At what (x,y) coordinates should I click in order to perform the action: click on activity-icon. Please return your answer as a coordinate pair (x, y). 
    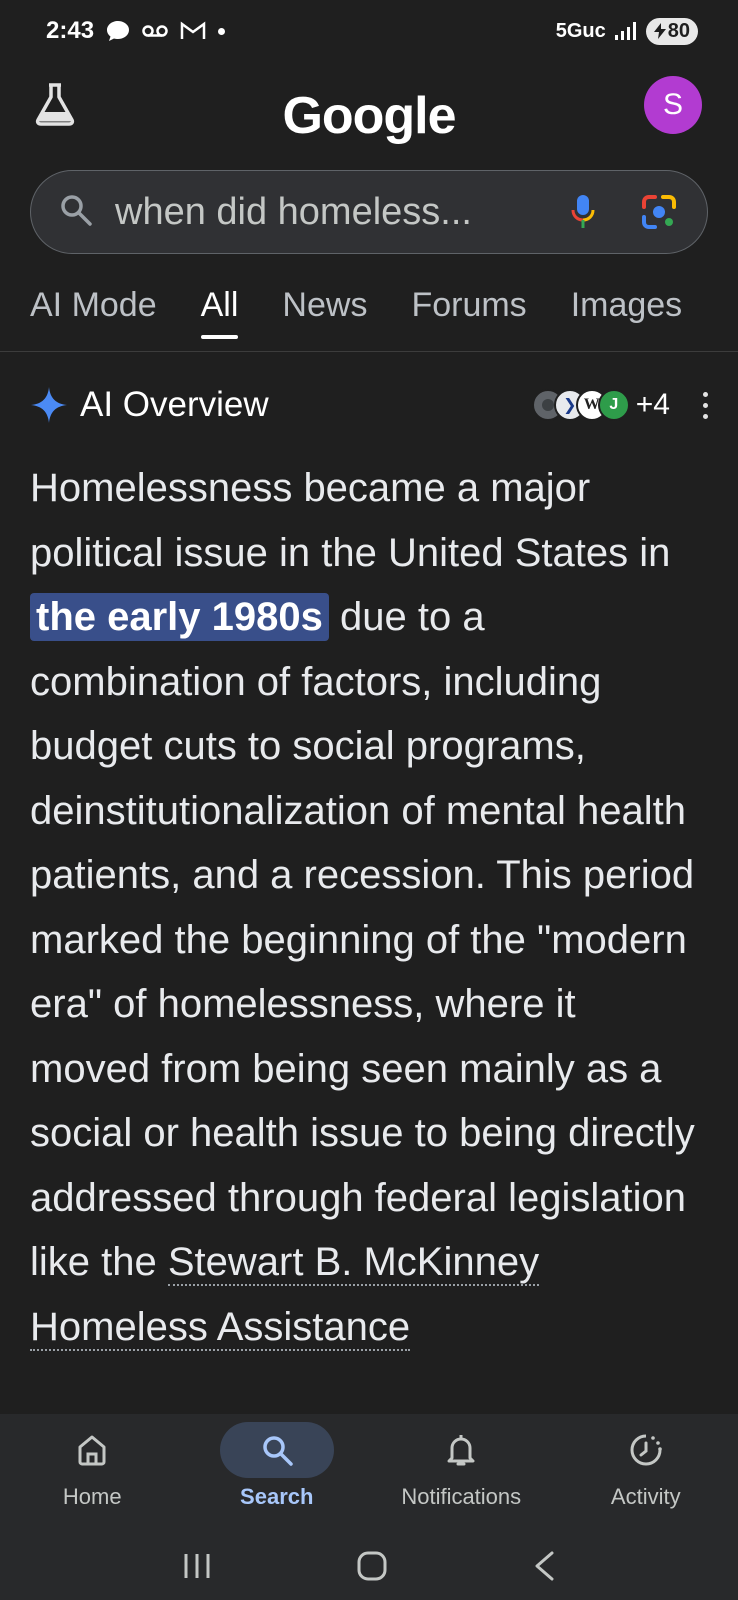
    Looking at the image, I should click on (646, 1450).